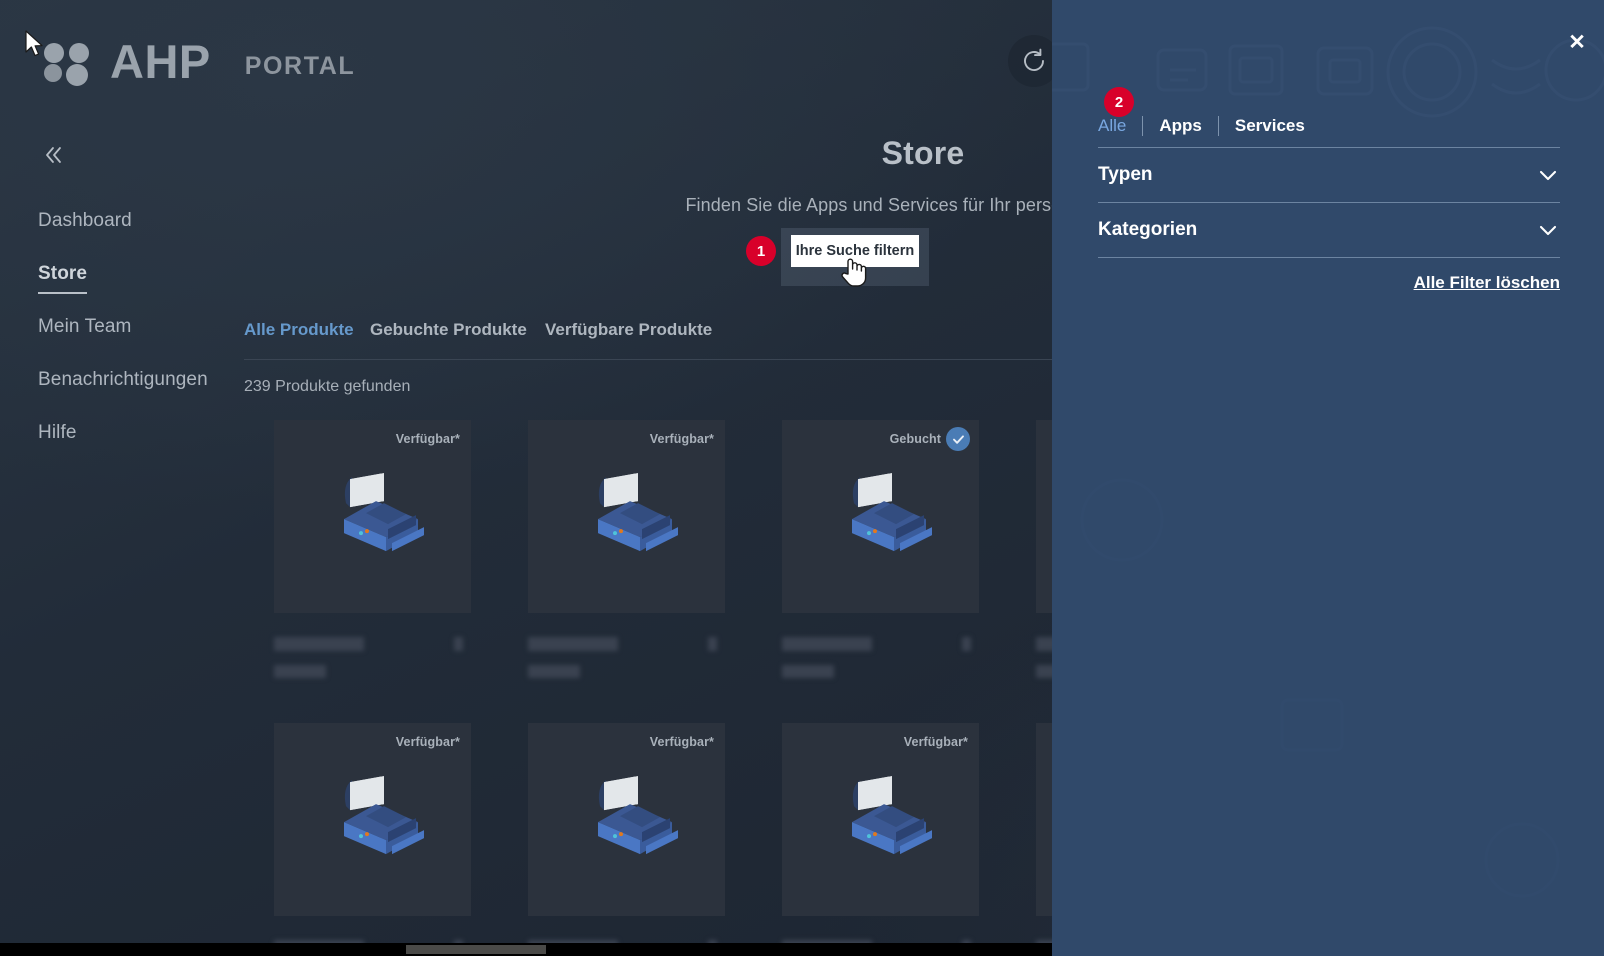  I want to click on chevron-double-left-icon, so click(53, 155).